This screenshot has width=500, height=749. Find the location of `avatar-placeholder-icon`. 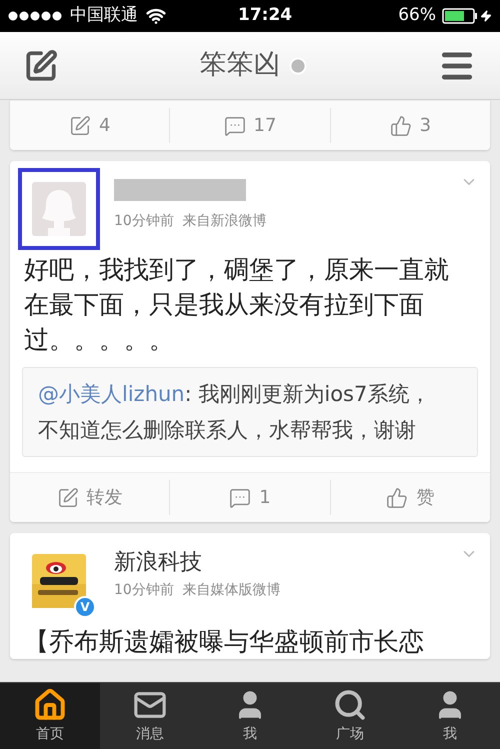

avatar-placeholder-icon is located at coordinates (59, 209).